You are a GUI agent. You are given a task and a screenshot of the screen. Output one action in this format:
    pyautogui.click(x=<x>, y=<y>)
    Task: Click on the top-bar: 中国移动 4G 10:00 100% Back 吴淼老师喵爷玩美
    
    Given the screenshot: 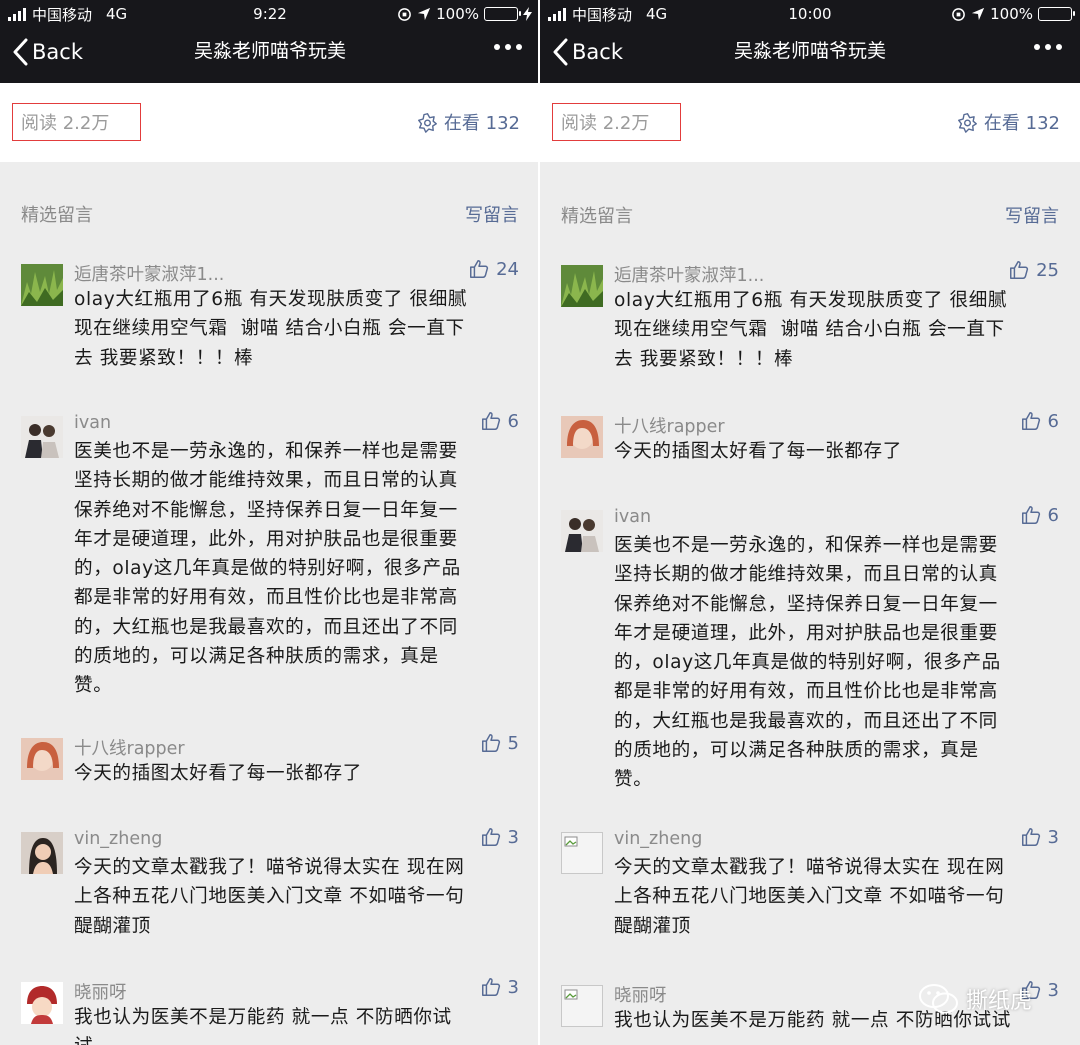 What is the action you would take?
    pyautogui.click(x=810, y=41)
    